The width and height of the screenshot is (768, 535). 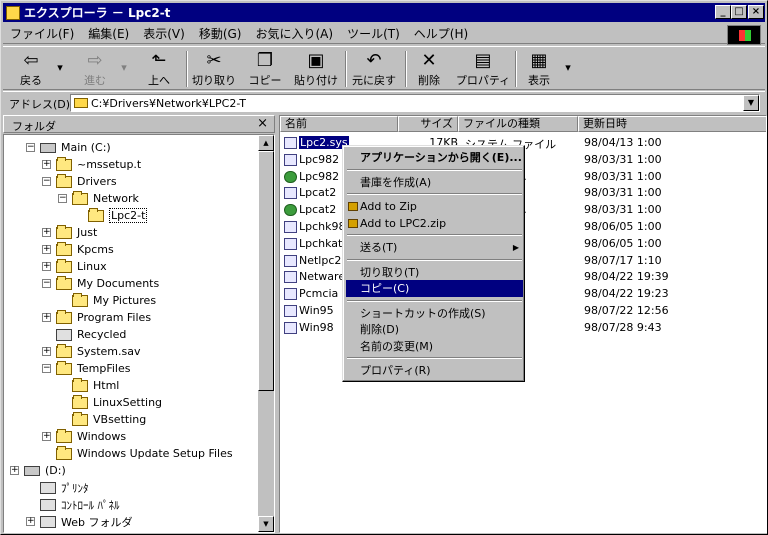 I want to click on column-header-name: 名前, so click(x=339, y=124).